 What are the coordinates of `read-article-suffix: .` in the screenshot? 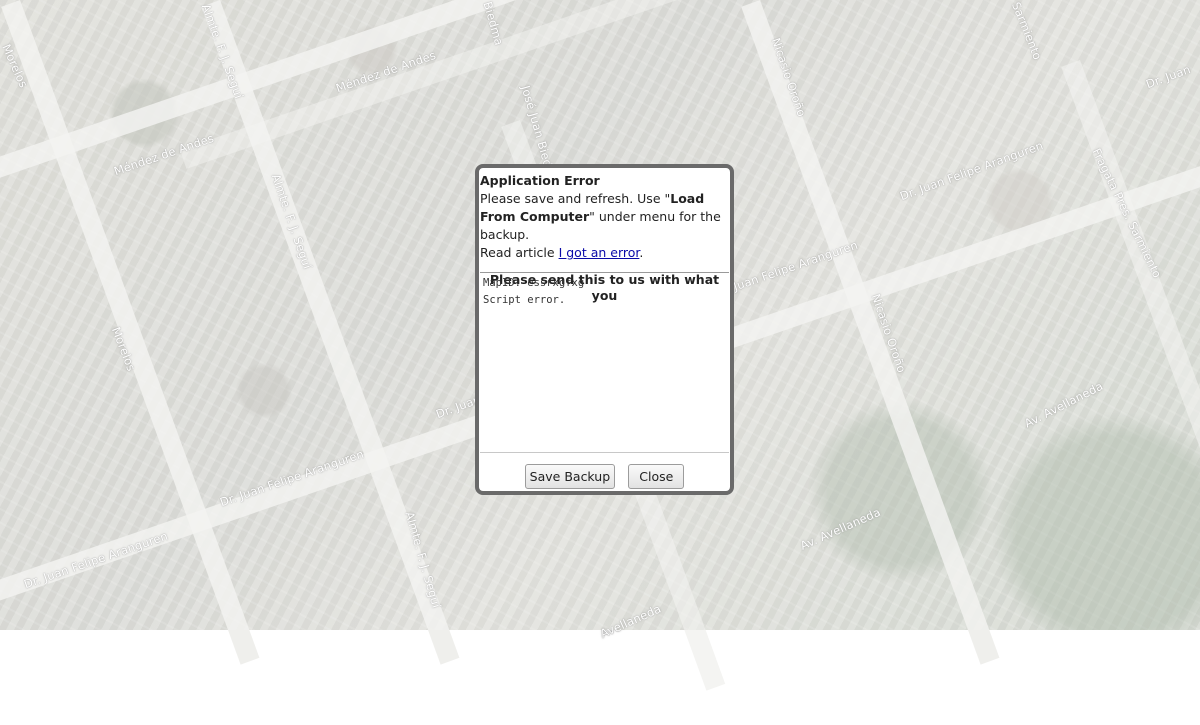 It's located at (641, 252).